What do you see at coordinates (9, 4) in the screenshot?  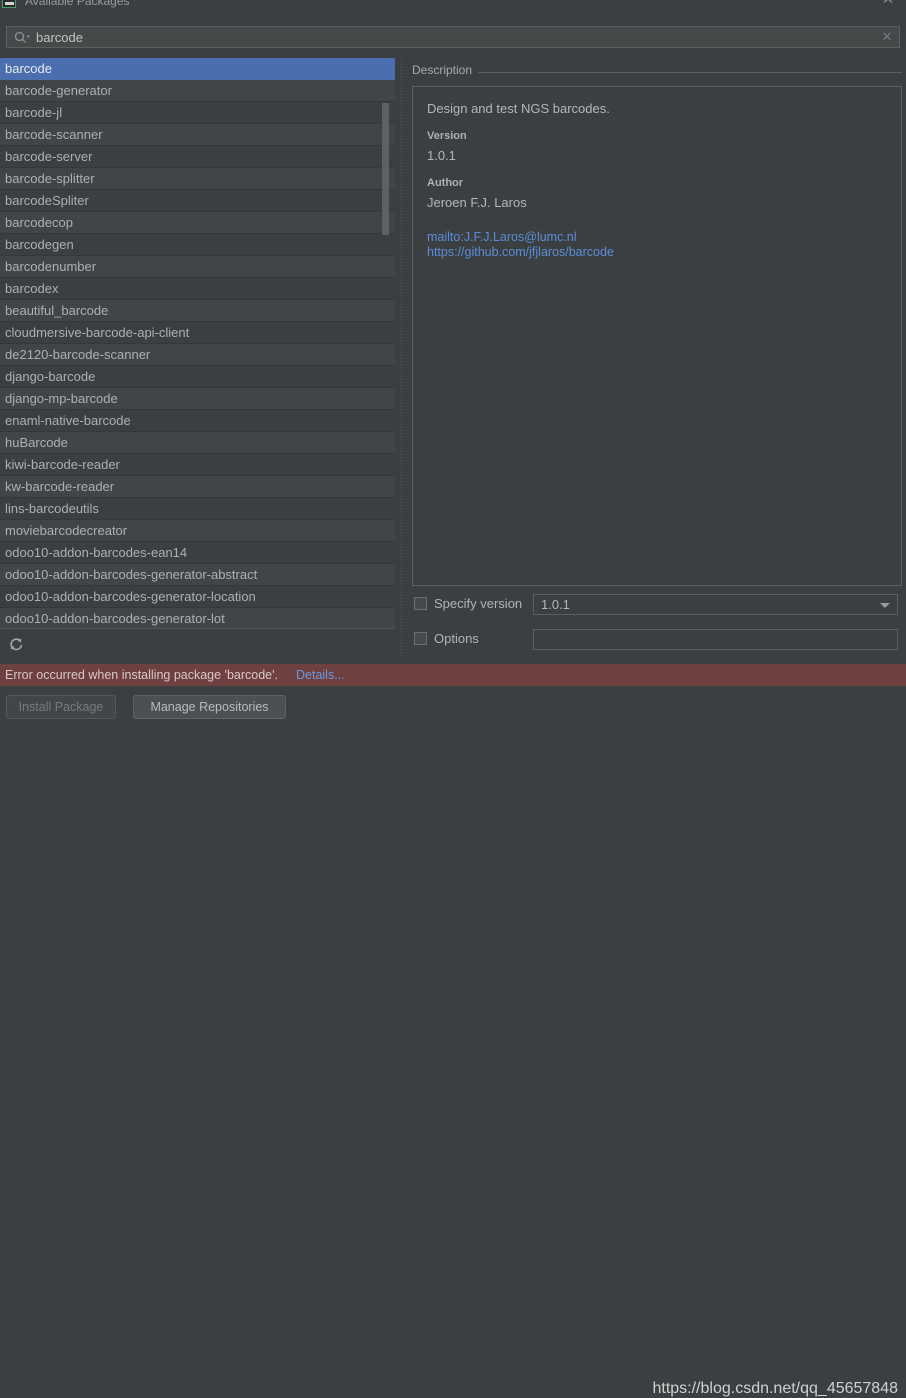 I see `package-icon` at bounding box center [9, 4].